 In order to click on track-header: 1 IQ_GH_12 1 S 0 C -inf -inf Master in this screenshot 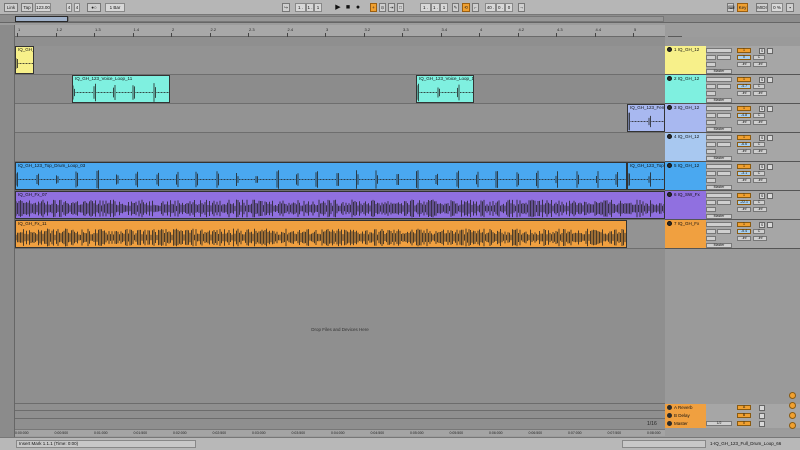, I will do `click(732, 60)`.